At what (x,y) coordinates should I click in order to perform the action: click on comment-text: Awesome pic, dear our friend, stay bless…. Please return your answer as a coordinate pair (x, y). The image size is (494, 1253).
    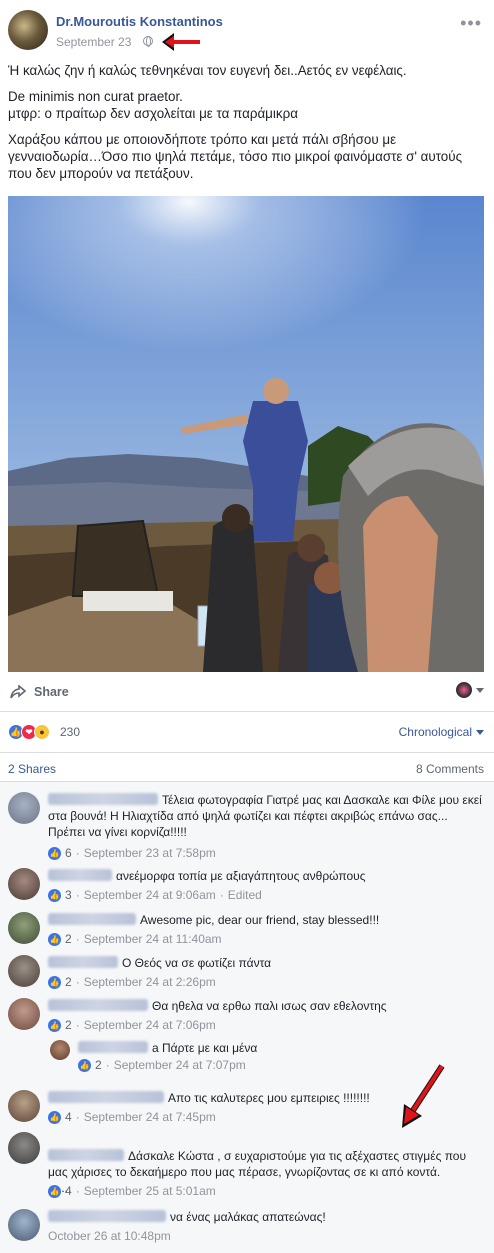
    Looking at the image, I should click on (268, 920).